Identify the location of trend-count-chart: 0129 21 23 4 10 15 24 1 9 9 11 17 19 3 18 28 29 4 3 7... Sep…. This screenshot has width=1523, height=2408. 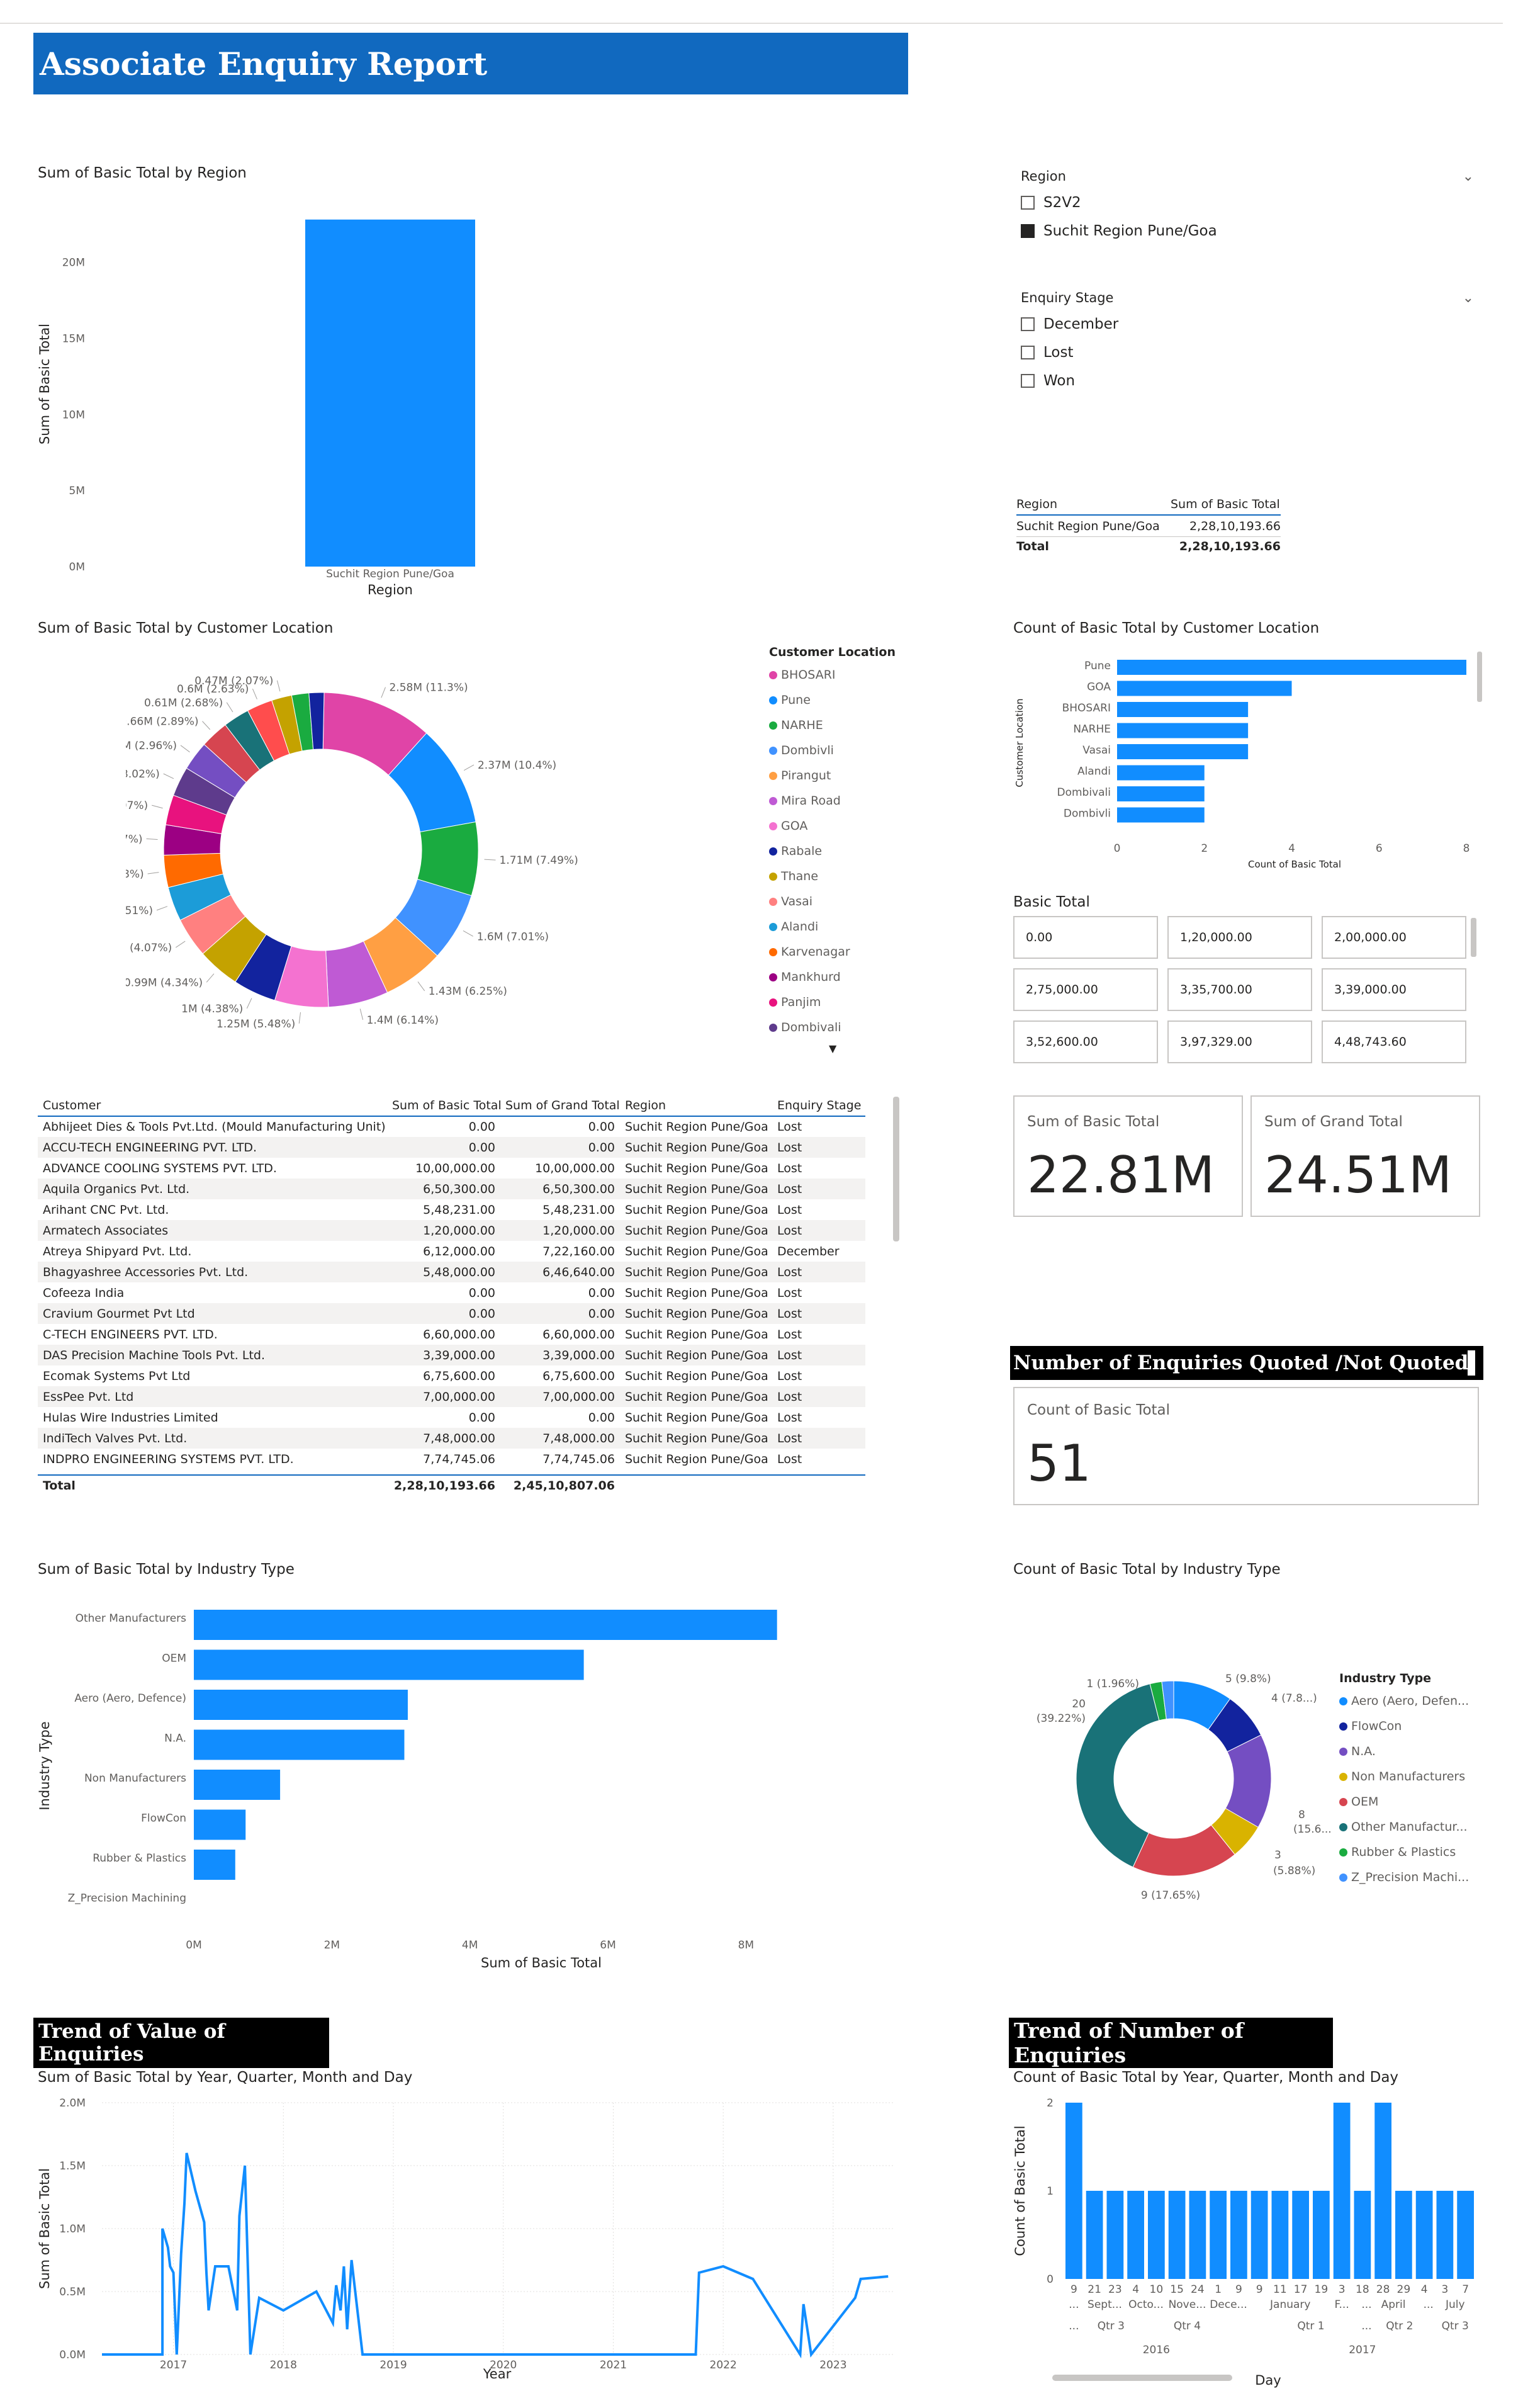
(1252, 2241).